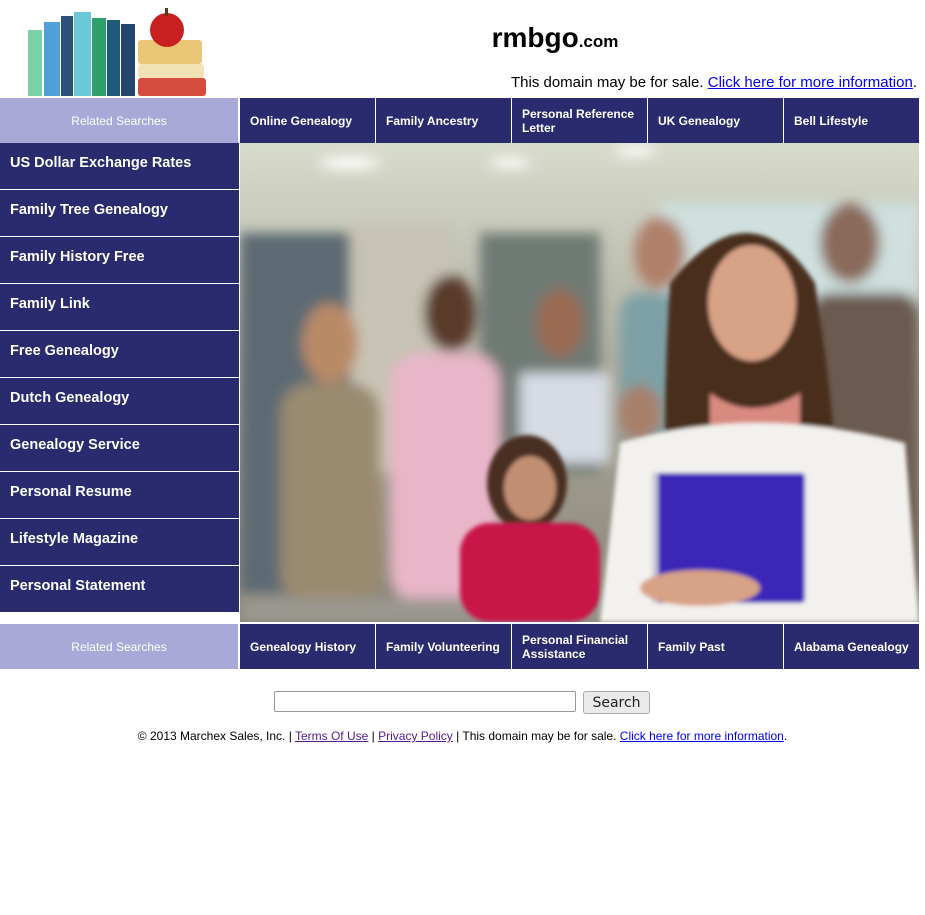 The image size is (925, 915). Describe the element at coordinates (607, 82) in the screenshot. I see `sale-text: This domain may be for sale.` at that location.